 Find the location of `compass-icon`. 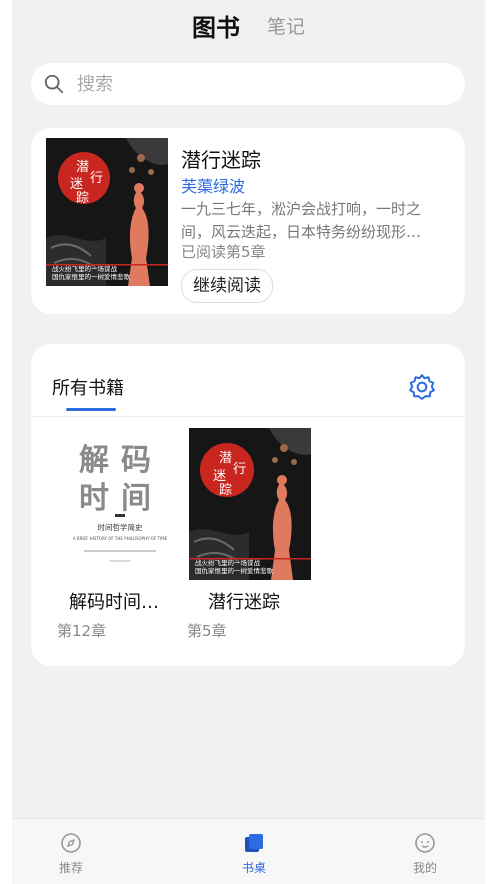

compass-icon is located at coordinates (71, 843).